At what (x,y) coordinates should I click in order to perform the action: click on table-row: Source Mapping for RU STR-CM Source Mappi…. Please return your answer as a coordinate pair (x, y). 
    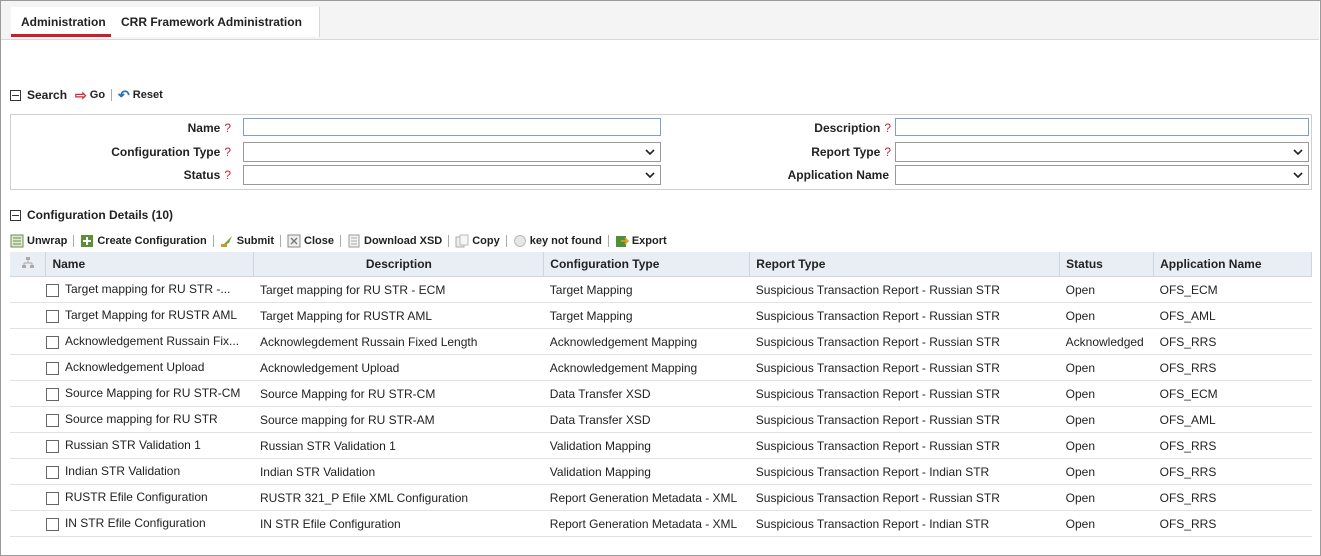
    Looking at the image, I should click on (661, 393).